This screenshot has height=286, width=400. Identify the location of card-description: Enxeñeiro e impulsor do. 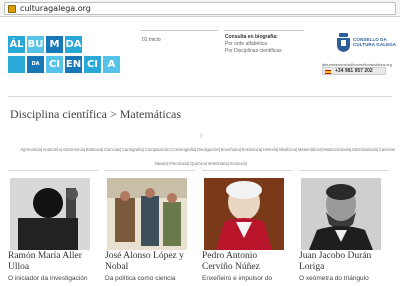
(237, 278).